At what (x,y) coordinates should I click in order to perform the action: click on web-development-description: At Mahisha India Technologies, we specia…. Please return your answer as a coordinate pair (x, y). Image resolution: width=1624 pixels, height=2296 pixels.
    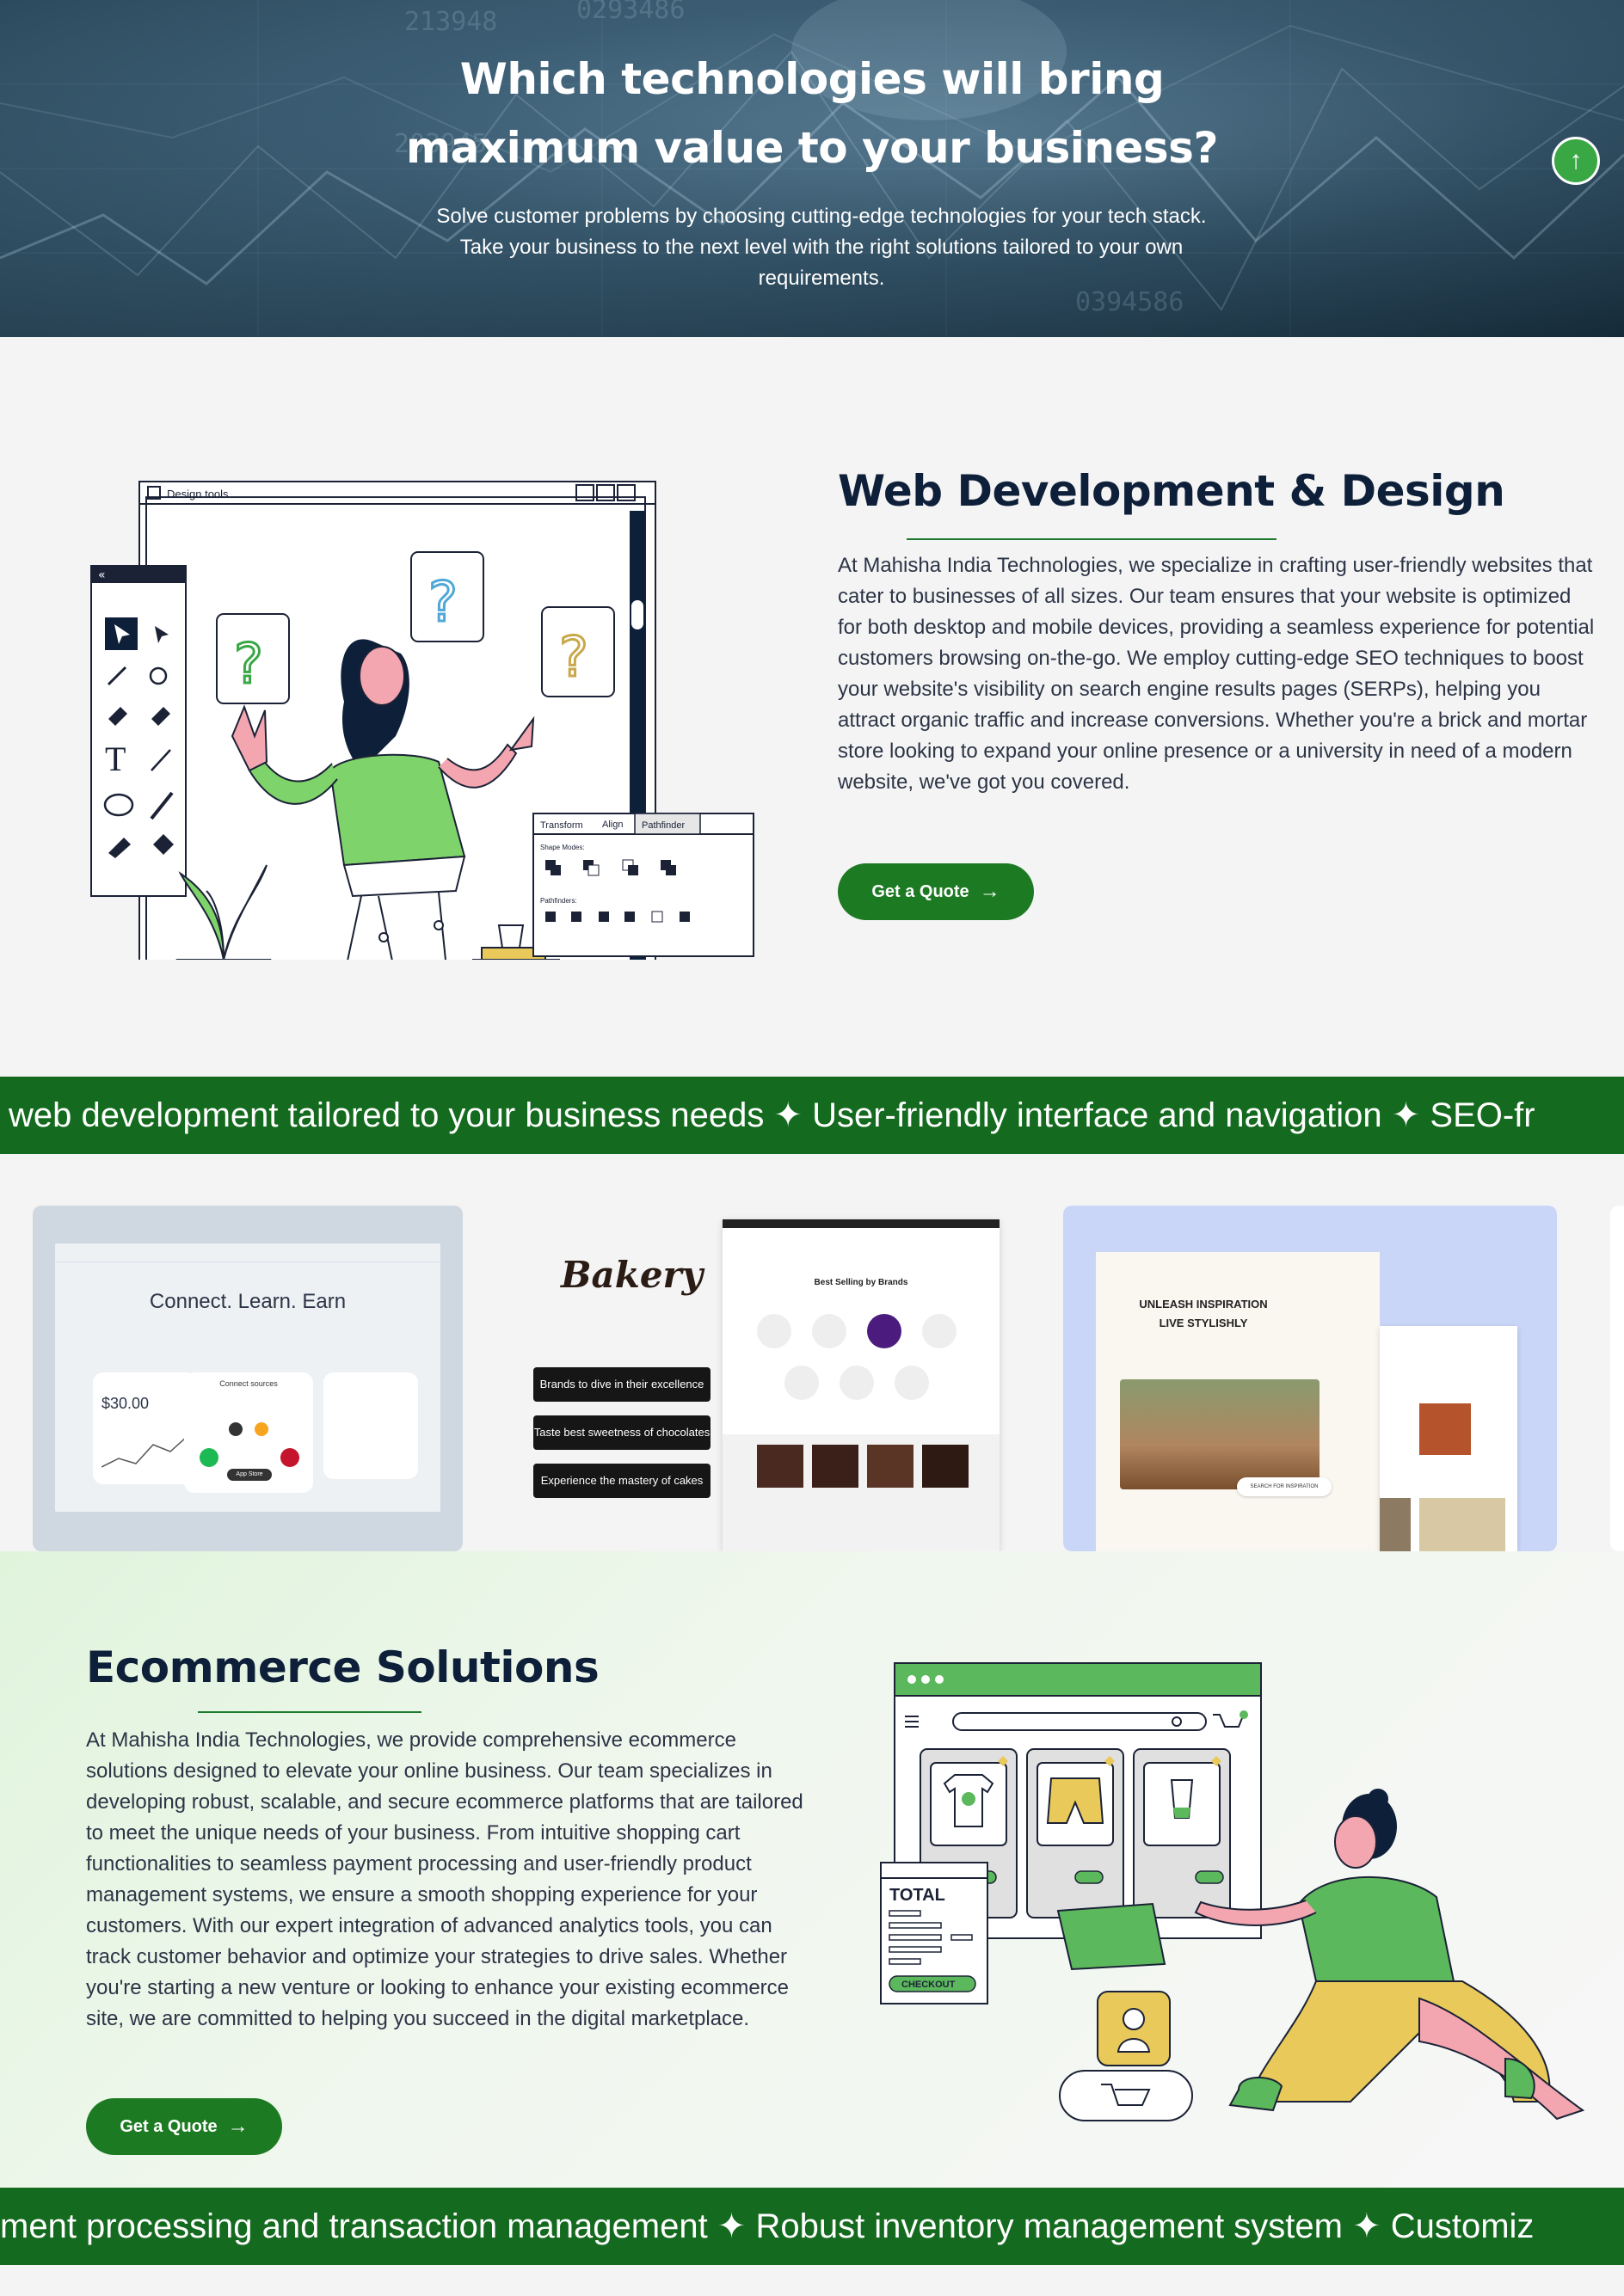
    Looking at the image, I should click on (1216, 674).